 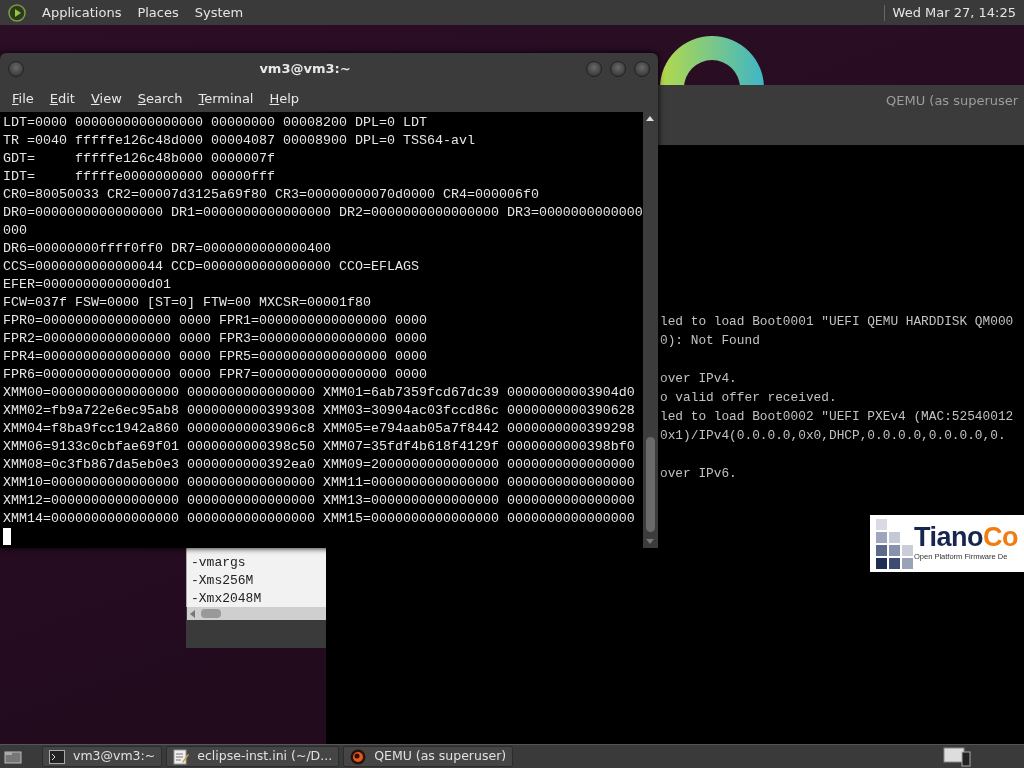 What do you see at coordinates (319, 447) in the screenshot?
I see `terminal-line: XMM06=9133c0cbfae69f01 0000000000398c50 XMM07=35fdf4b618f4129f 0000000000398bf0` at bounding box center [319, 447].